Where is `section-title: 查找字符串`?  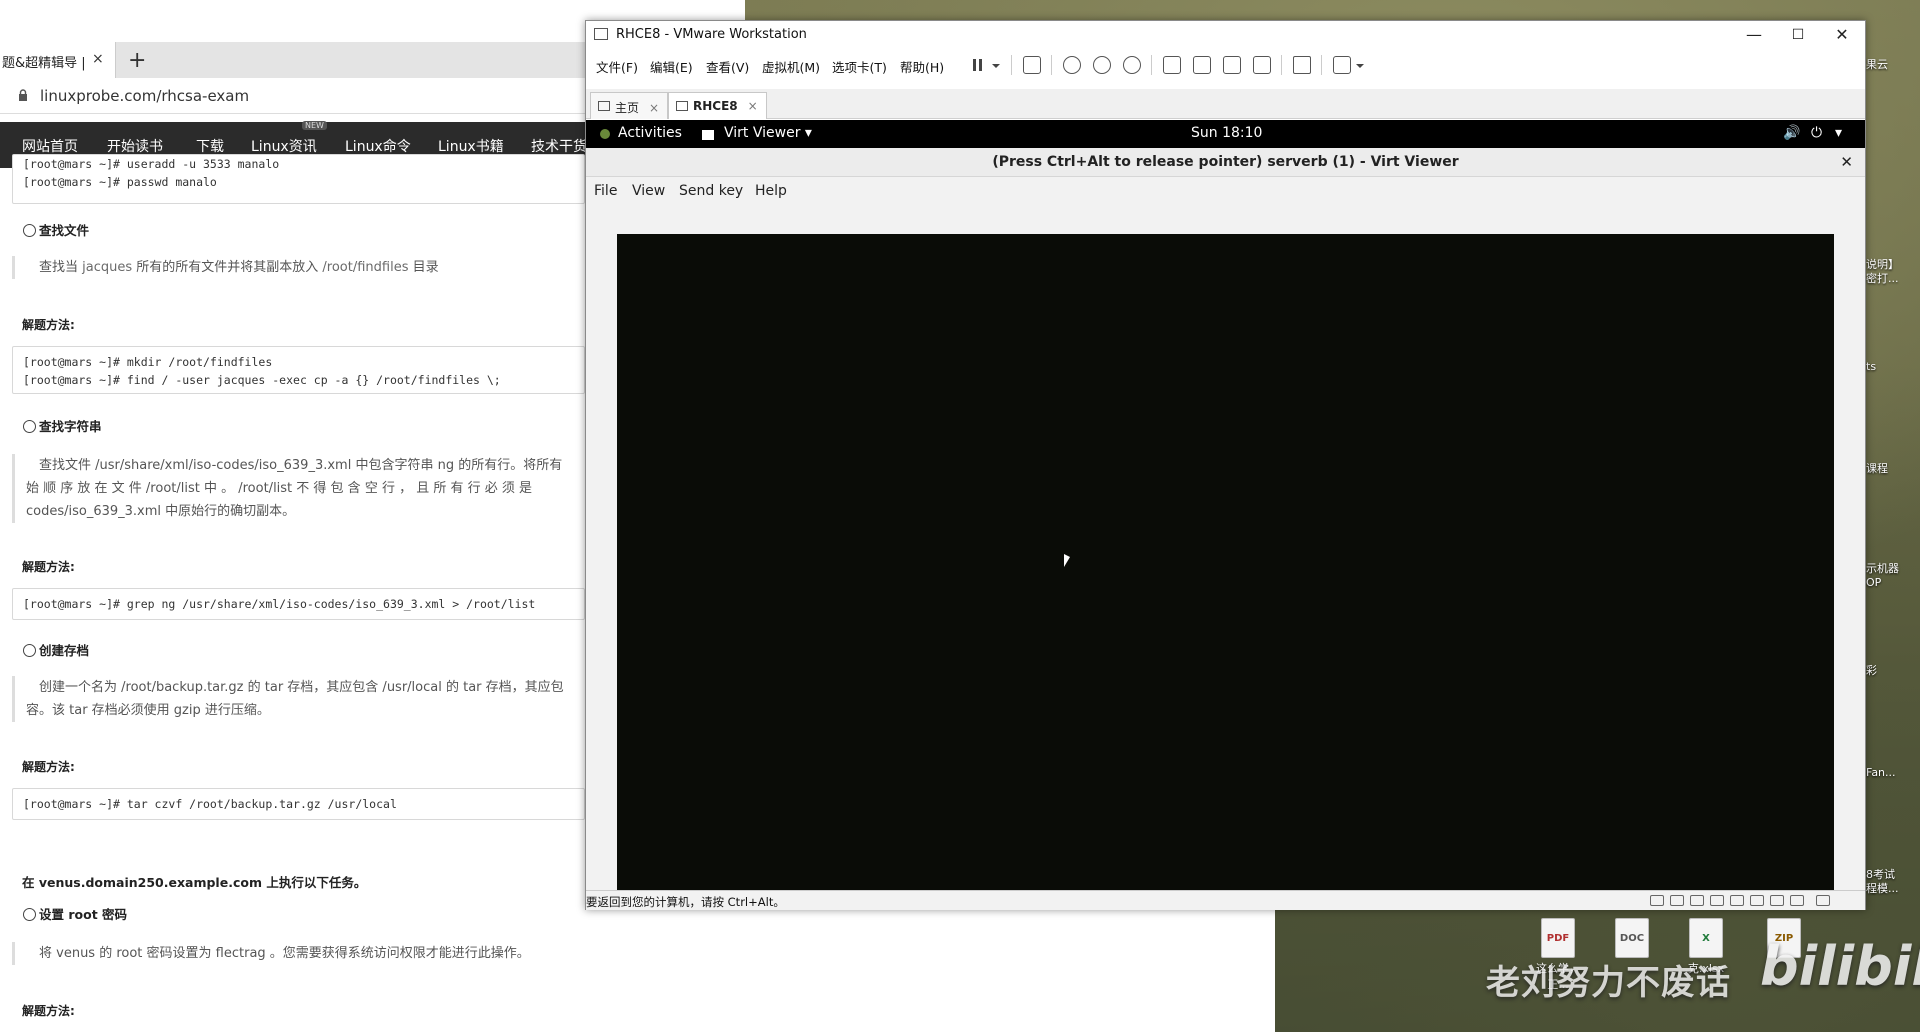 section-title: 查找字符串 is located at coordinates (62, 425).